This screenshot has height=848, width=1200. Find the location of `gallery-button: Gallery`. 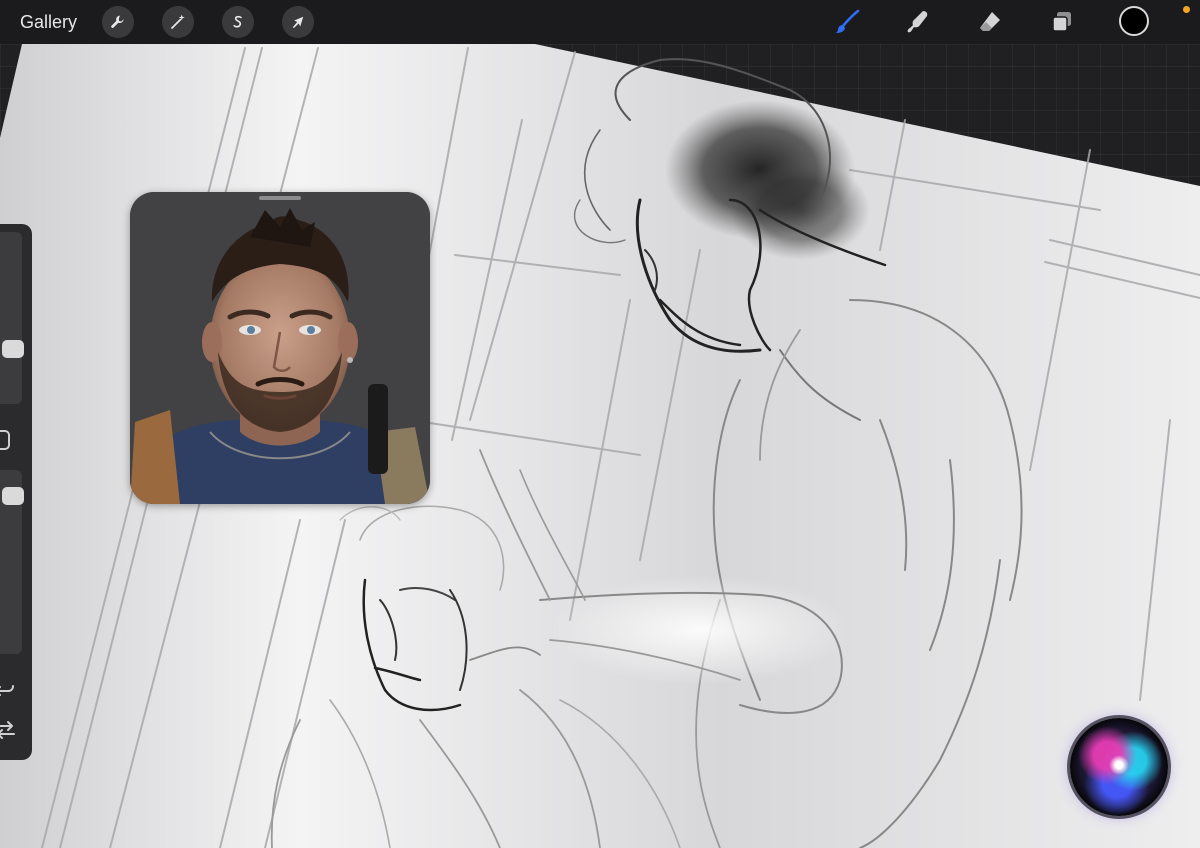

gallery-button: Gallery is located at coordinates (48, 22).